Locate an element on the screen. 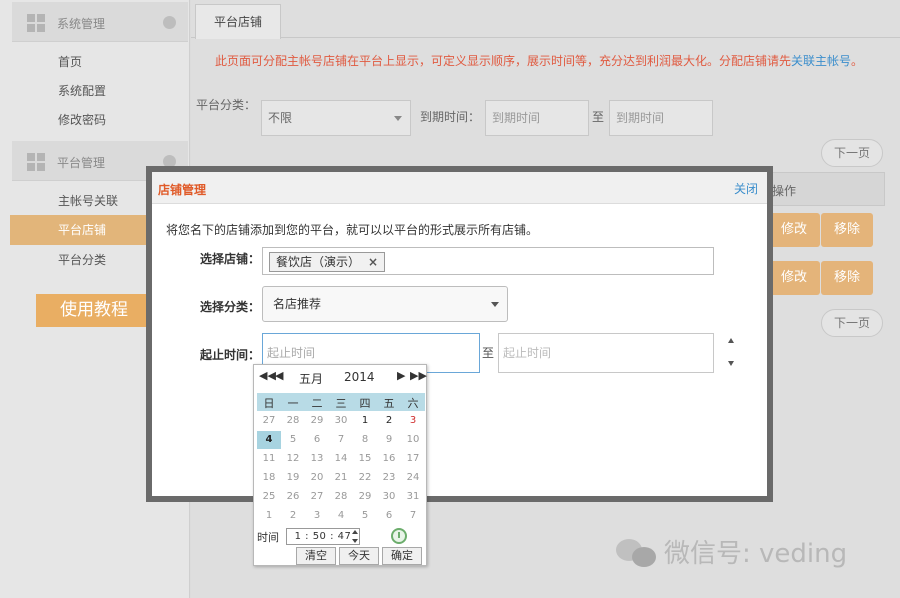 The image size is (900, 598). calendar-year: 2014 is located at coordinates (359, 377).